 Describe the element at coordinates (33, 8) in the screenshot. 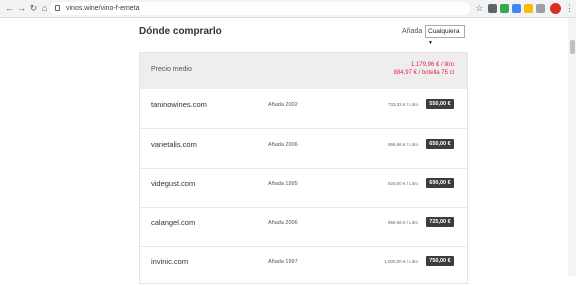

I see `reload-icon: ↻` at that location.